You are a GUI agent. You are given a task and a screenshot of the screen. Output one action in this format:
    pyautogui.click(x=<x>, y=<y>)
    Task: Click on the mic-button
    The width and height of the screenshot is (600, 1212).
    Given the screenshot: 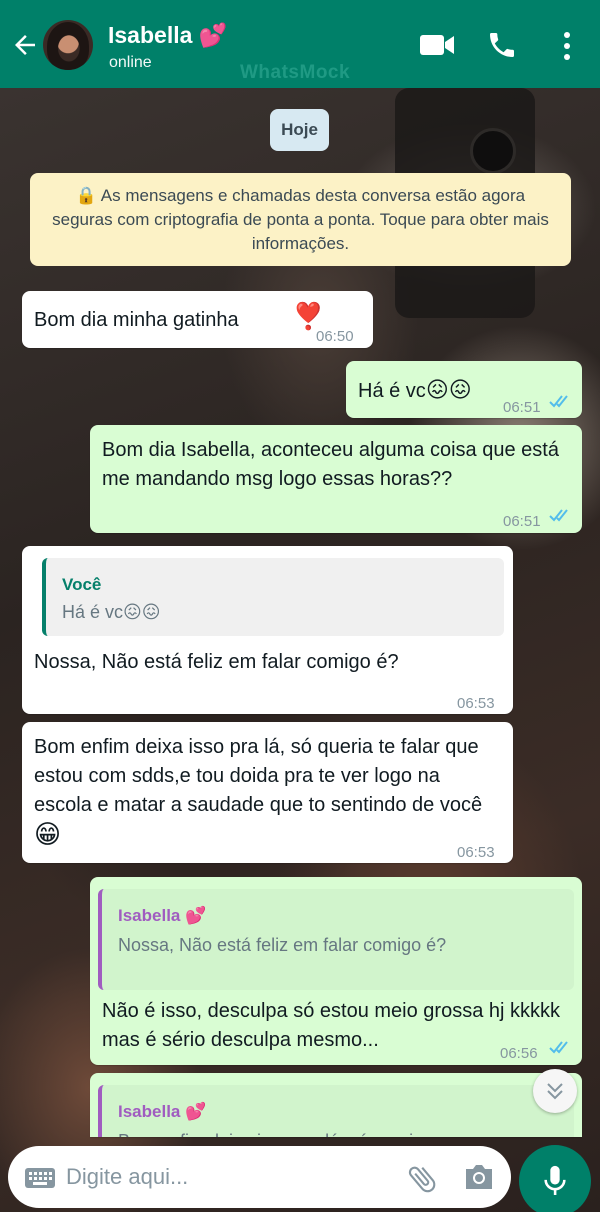 What is the action you would take?
    pyautogui.click(x=555, y=1178)
    